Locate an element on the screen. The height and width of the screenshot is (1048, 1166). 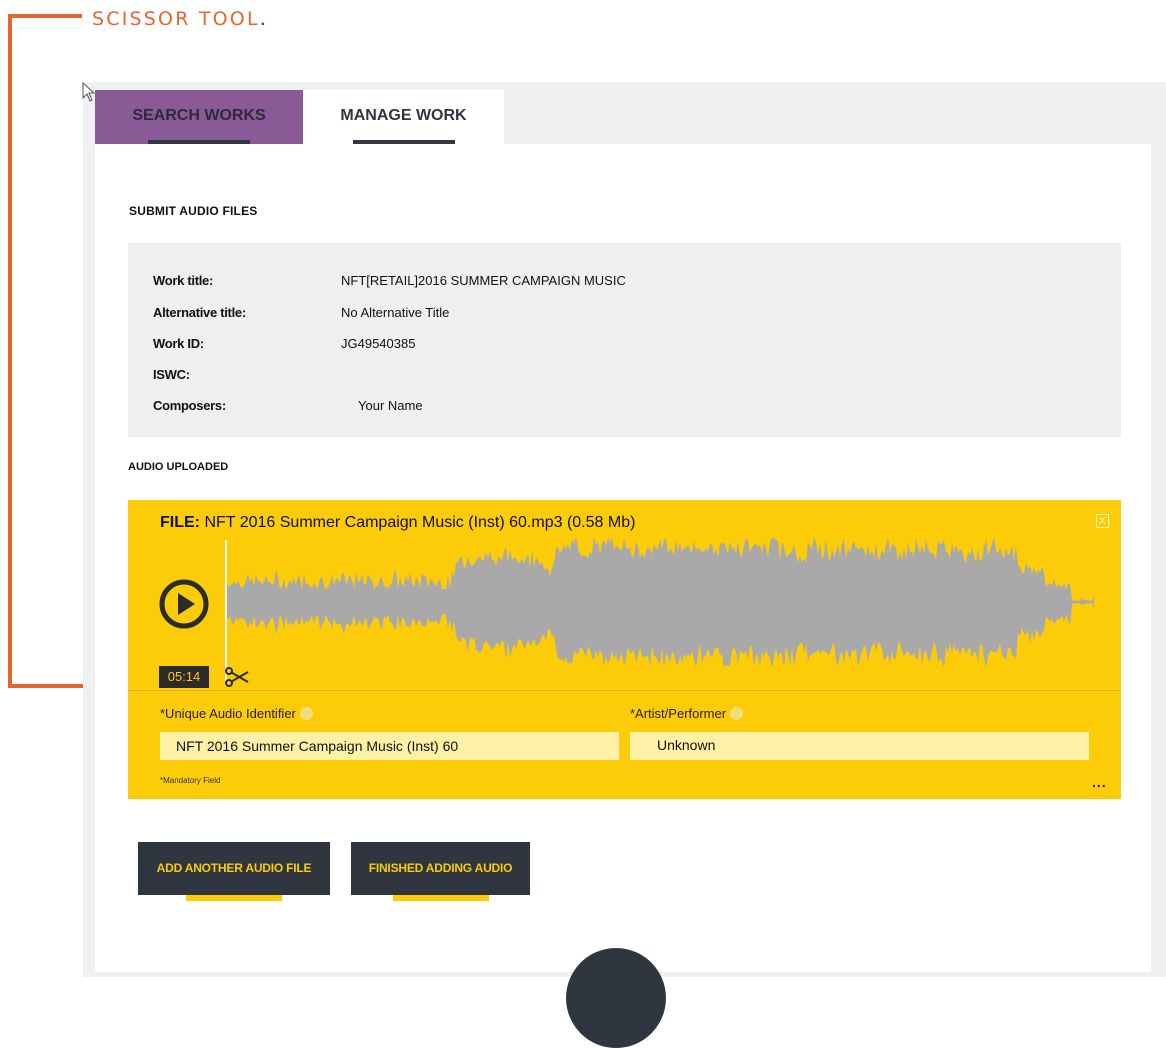
tab-search-works-label: SEARCH WORKS is located at coordinates (199, 115).